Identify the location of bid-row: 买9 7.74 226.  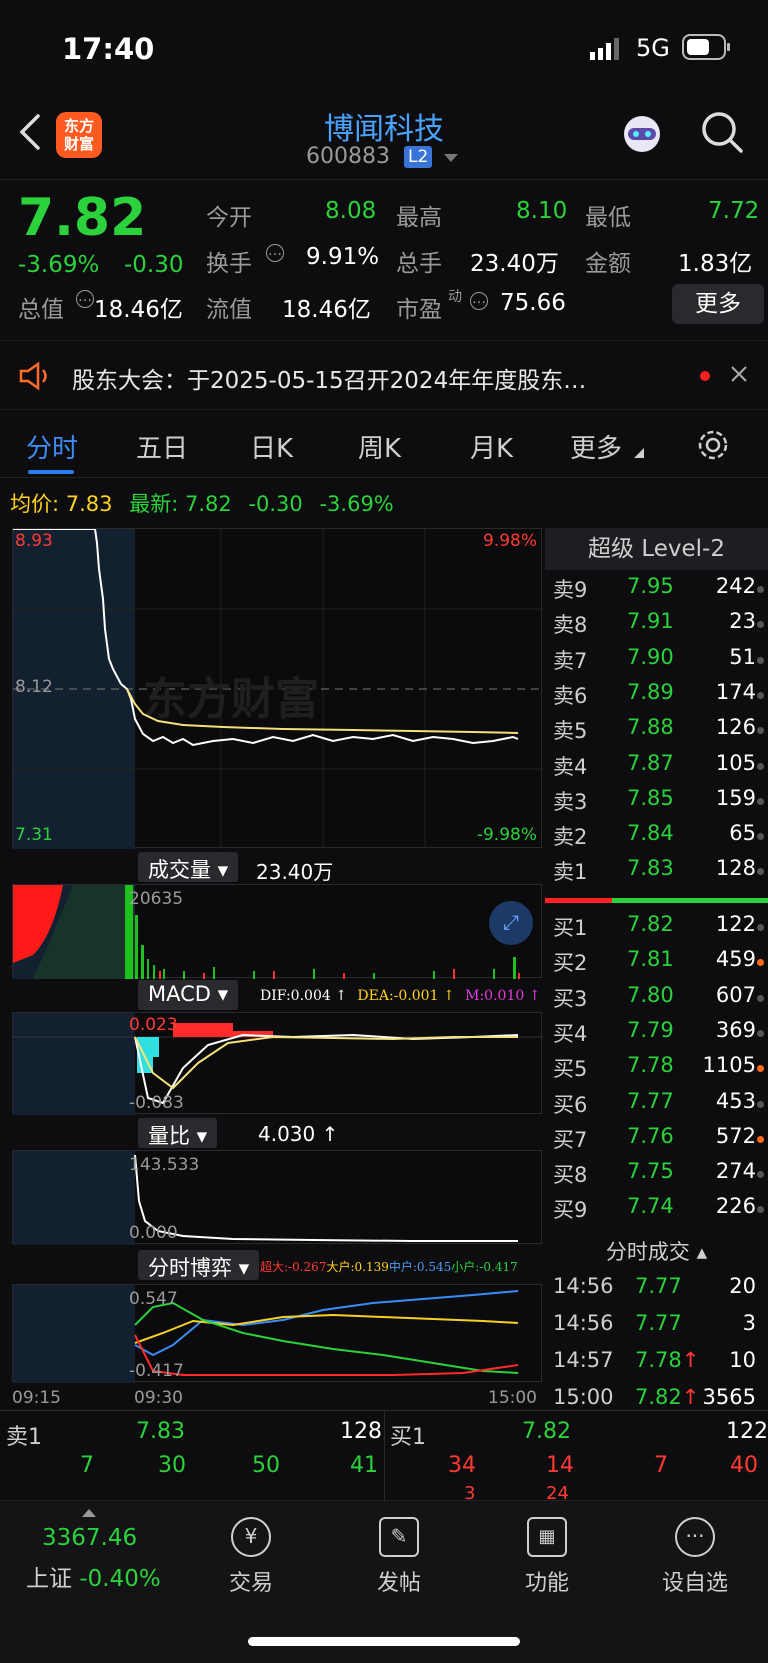
(656, 1211).